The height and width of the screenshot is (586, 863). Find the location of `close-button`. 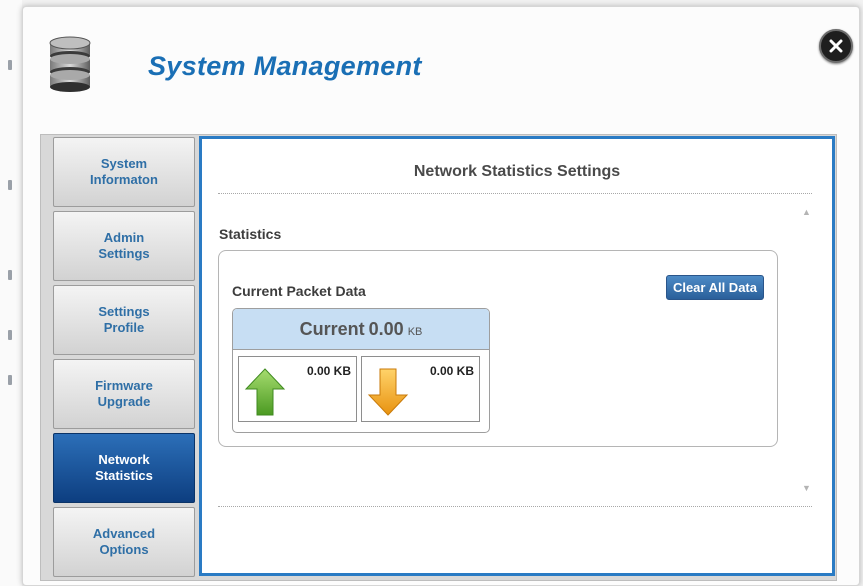

close-button is located at coordinates (836, 46).